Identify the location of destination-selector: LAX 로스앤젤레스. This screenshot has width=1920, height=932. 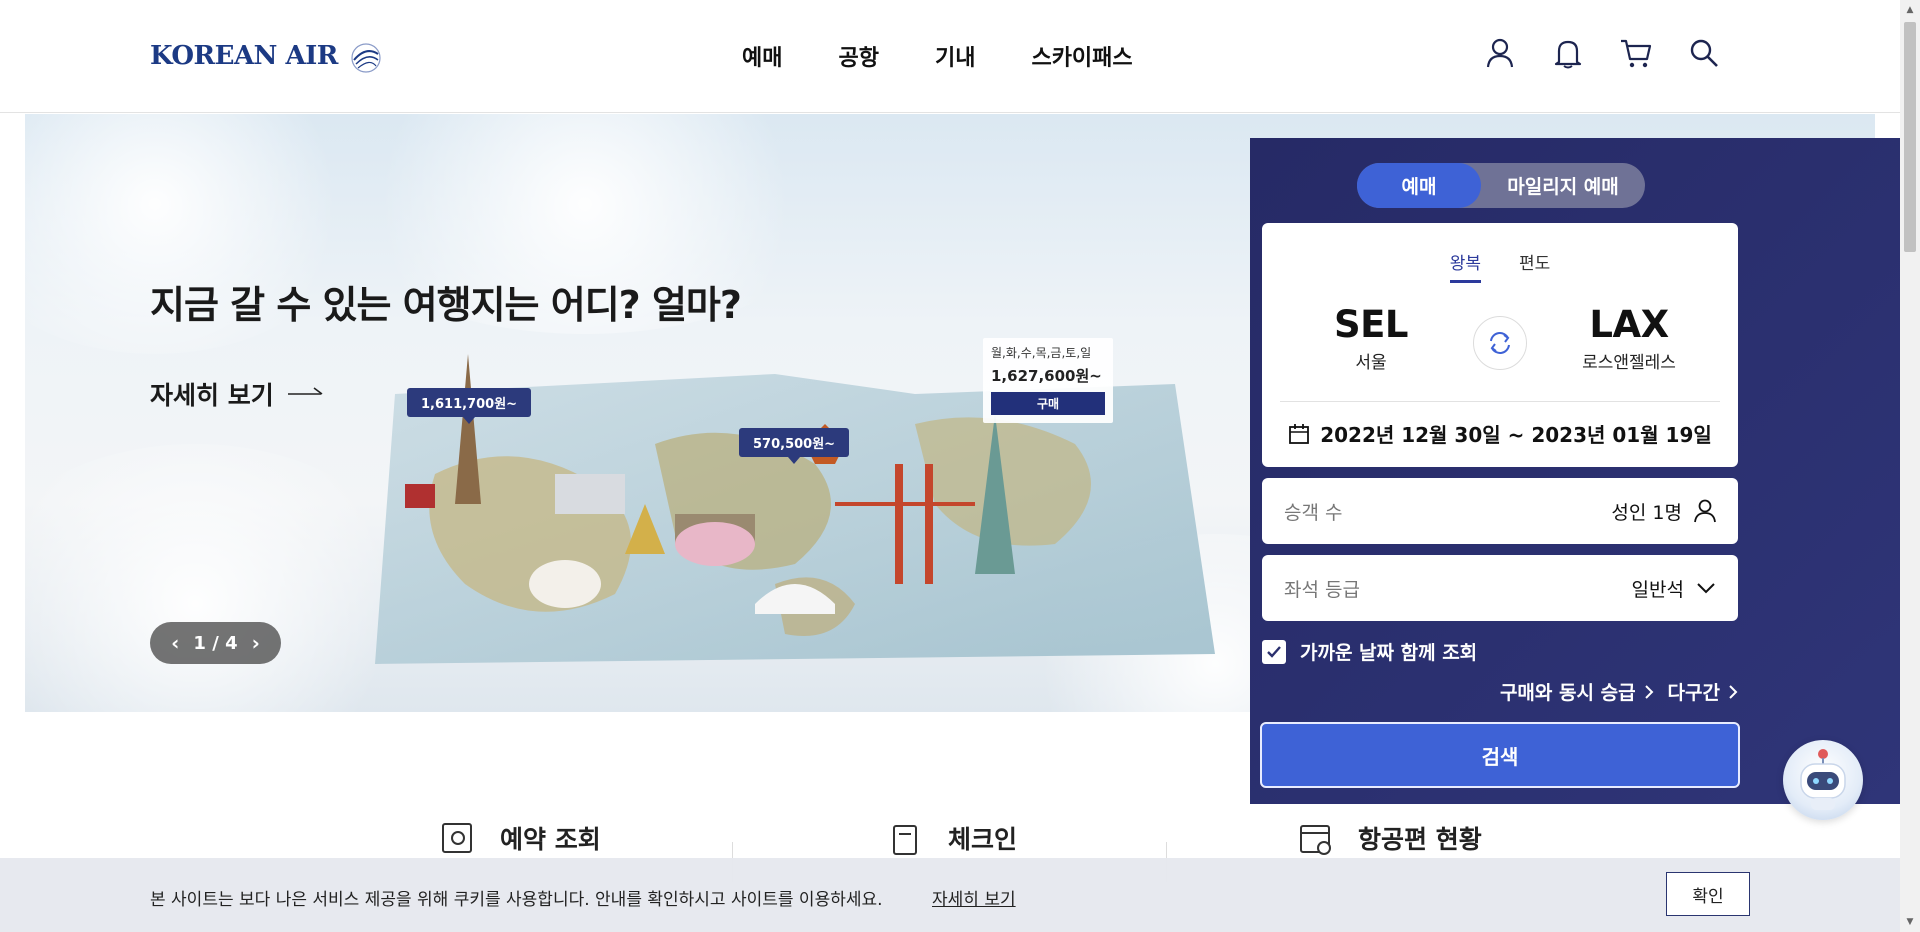
(1629, 338).